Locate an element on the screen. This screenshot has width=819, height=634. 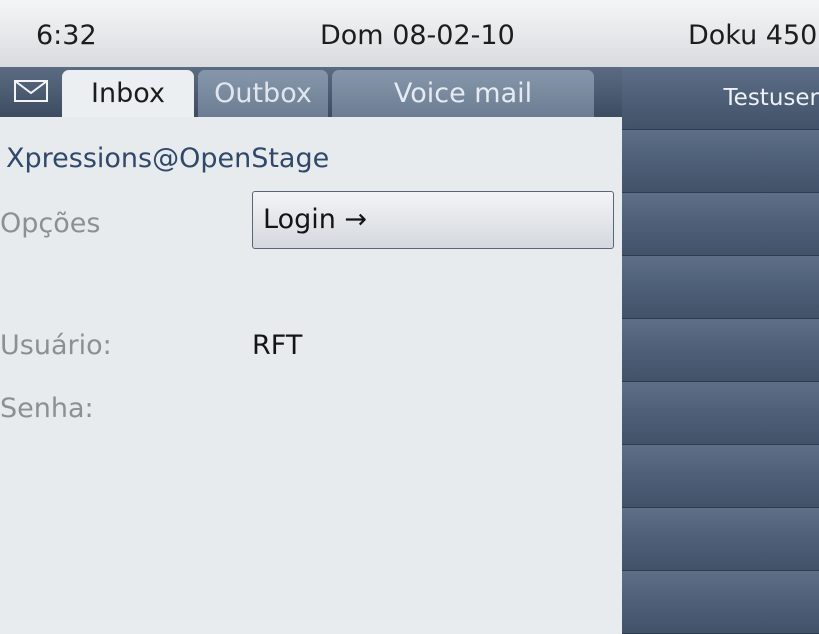
tab-outbox: Outbox is located at coordinates (263, 93).